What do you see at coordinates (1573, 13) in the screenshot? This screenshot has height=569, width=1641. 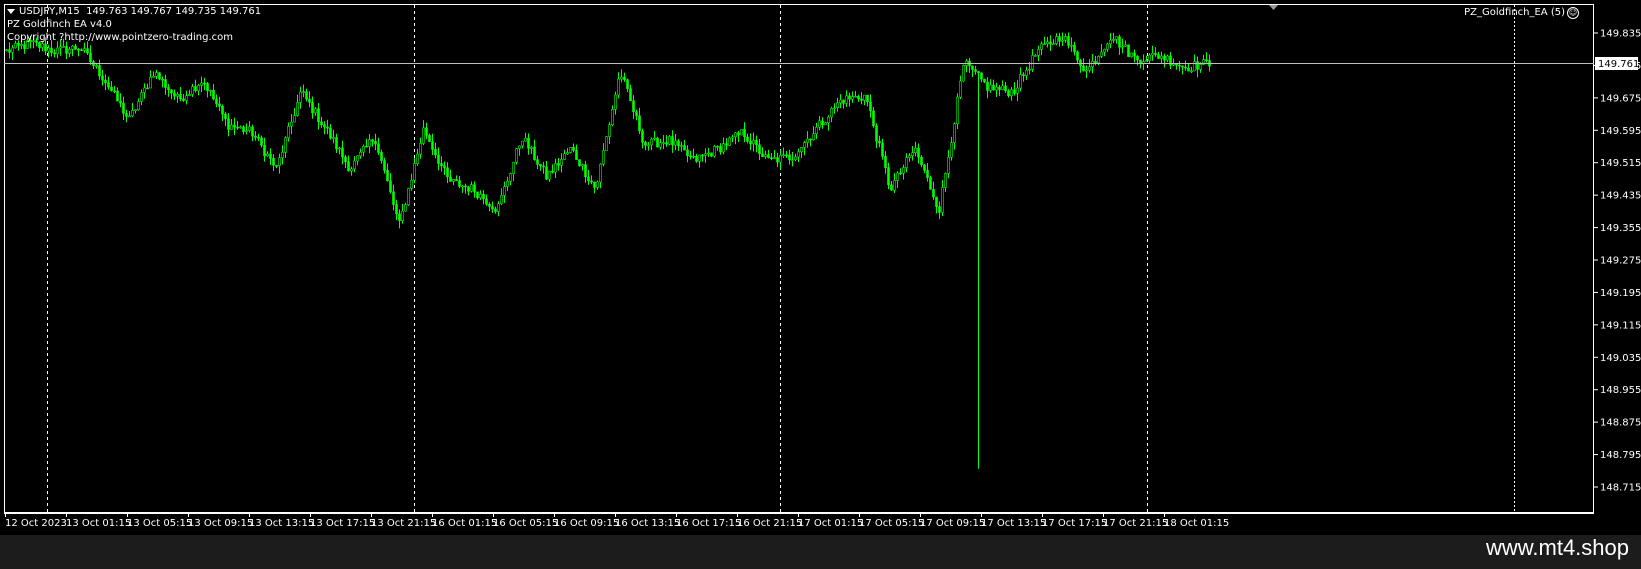 I see `smiley-icon: ☺` at bounding box center [1573, 13].